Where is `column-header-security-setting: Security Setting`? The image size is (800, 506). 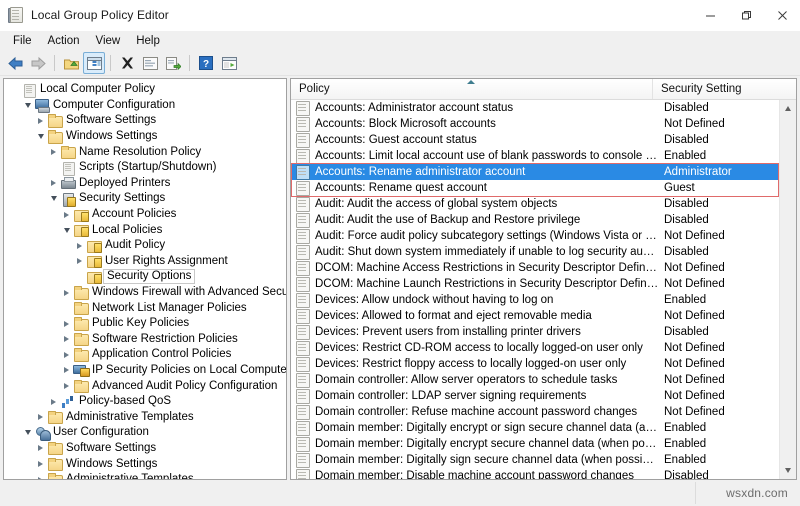
column-header-security-setting: Security Setting is located at coordinates (724, 89).